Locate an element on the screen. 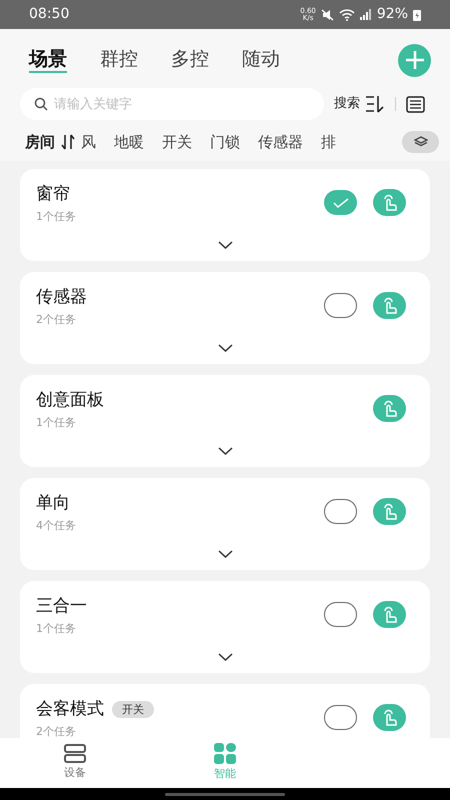 The image size is (450, 800). list-icon is located at coordinates (415, 104).